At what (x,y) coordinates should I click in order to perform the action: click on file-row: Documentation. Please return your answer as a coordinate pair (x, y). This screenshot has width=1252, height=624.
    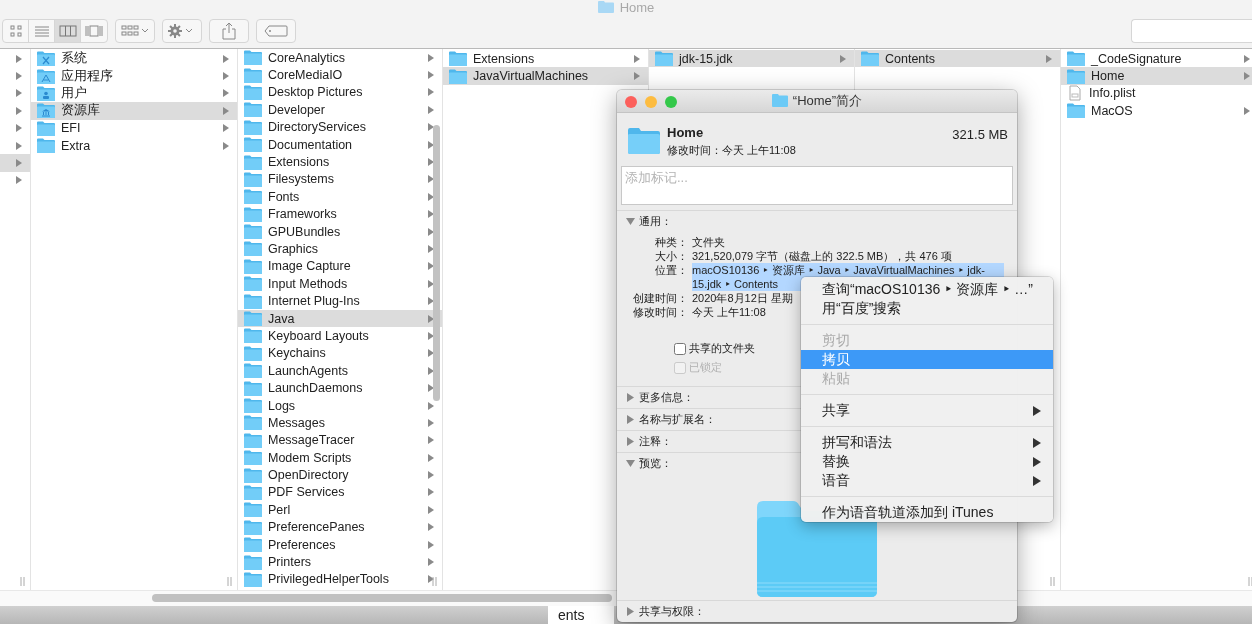
    Looking at the image, I should click on (340, 144).